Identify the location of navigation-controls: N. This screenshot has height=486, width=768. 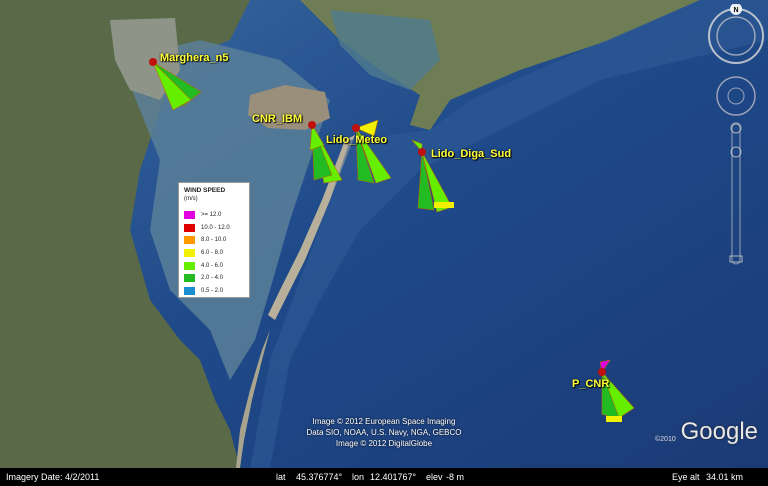
(736, 139).